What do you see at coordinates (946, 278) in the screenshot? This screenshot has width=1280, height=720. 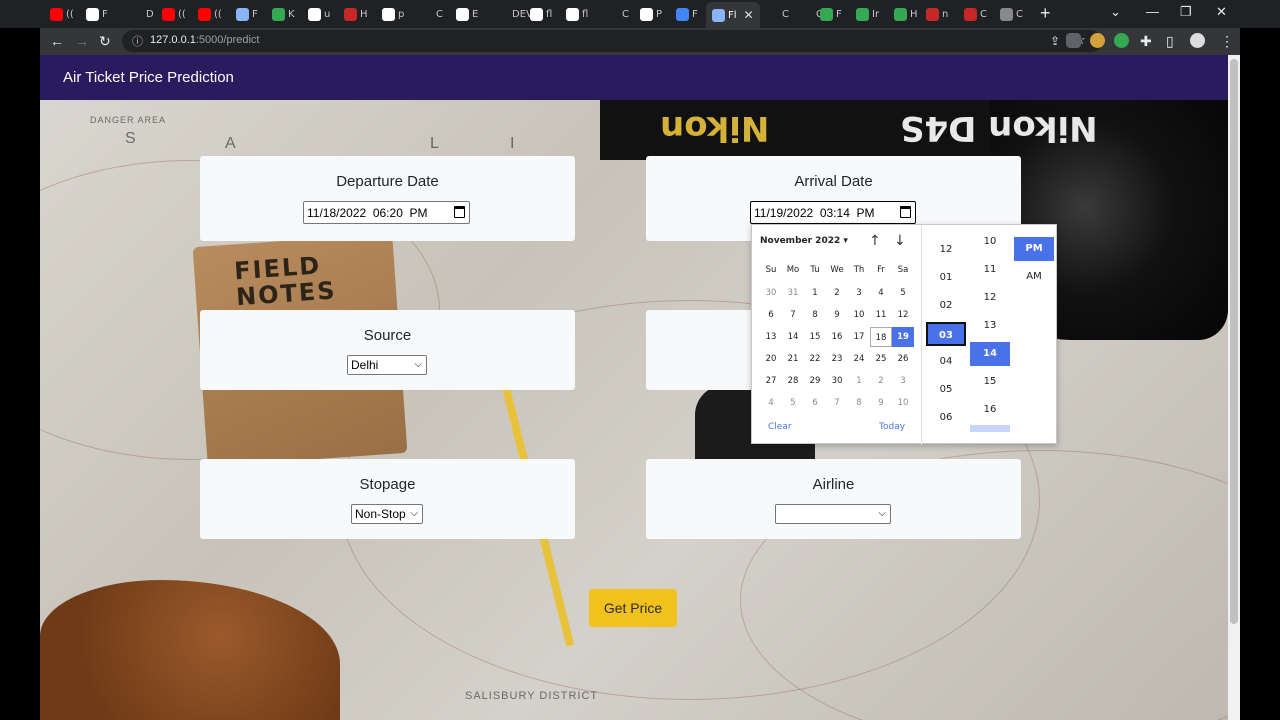 I see `hour-option: 01` at bounding box center [946, 278].